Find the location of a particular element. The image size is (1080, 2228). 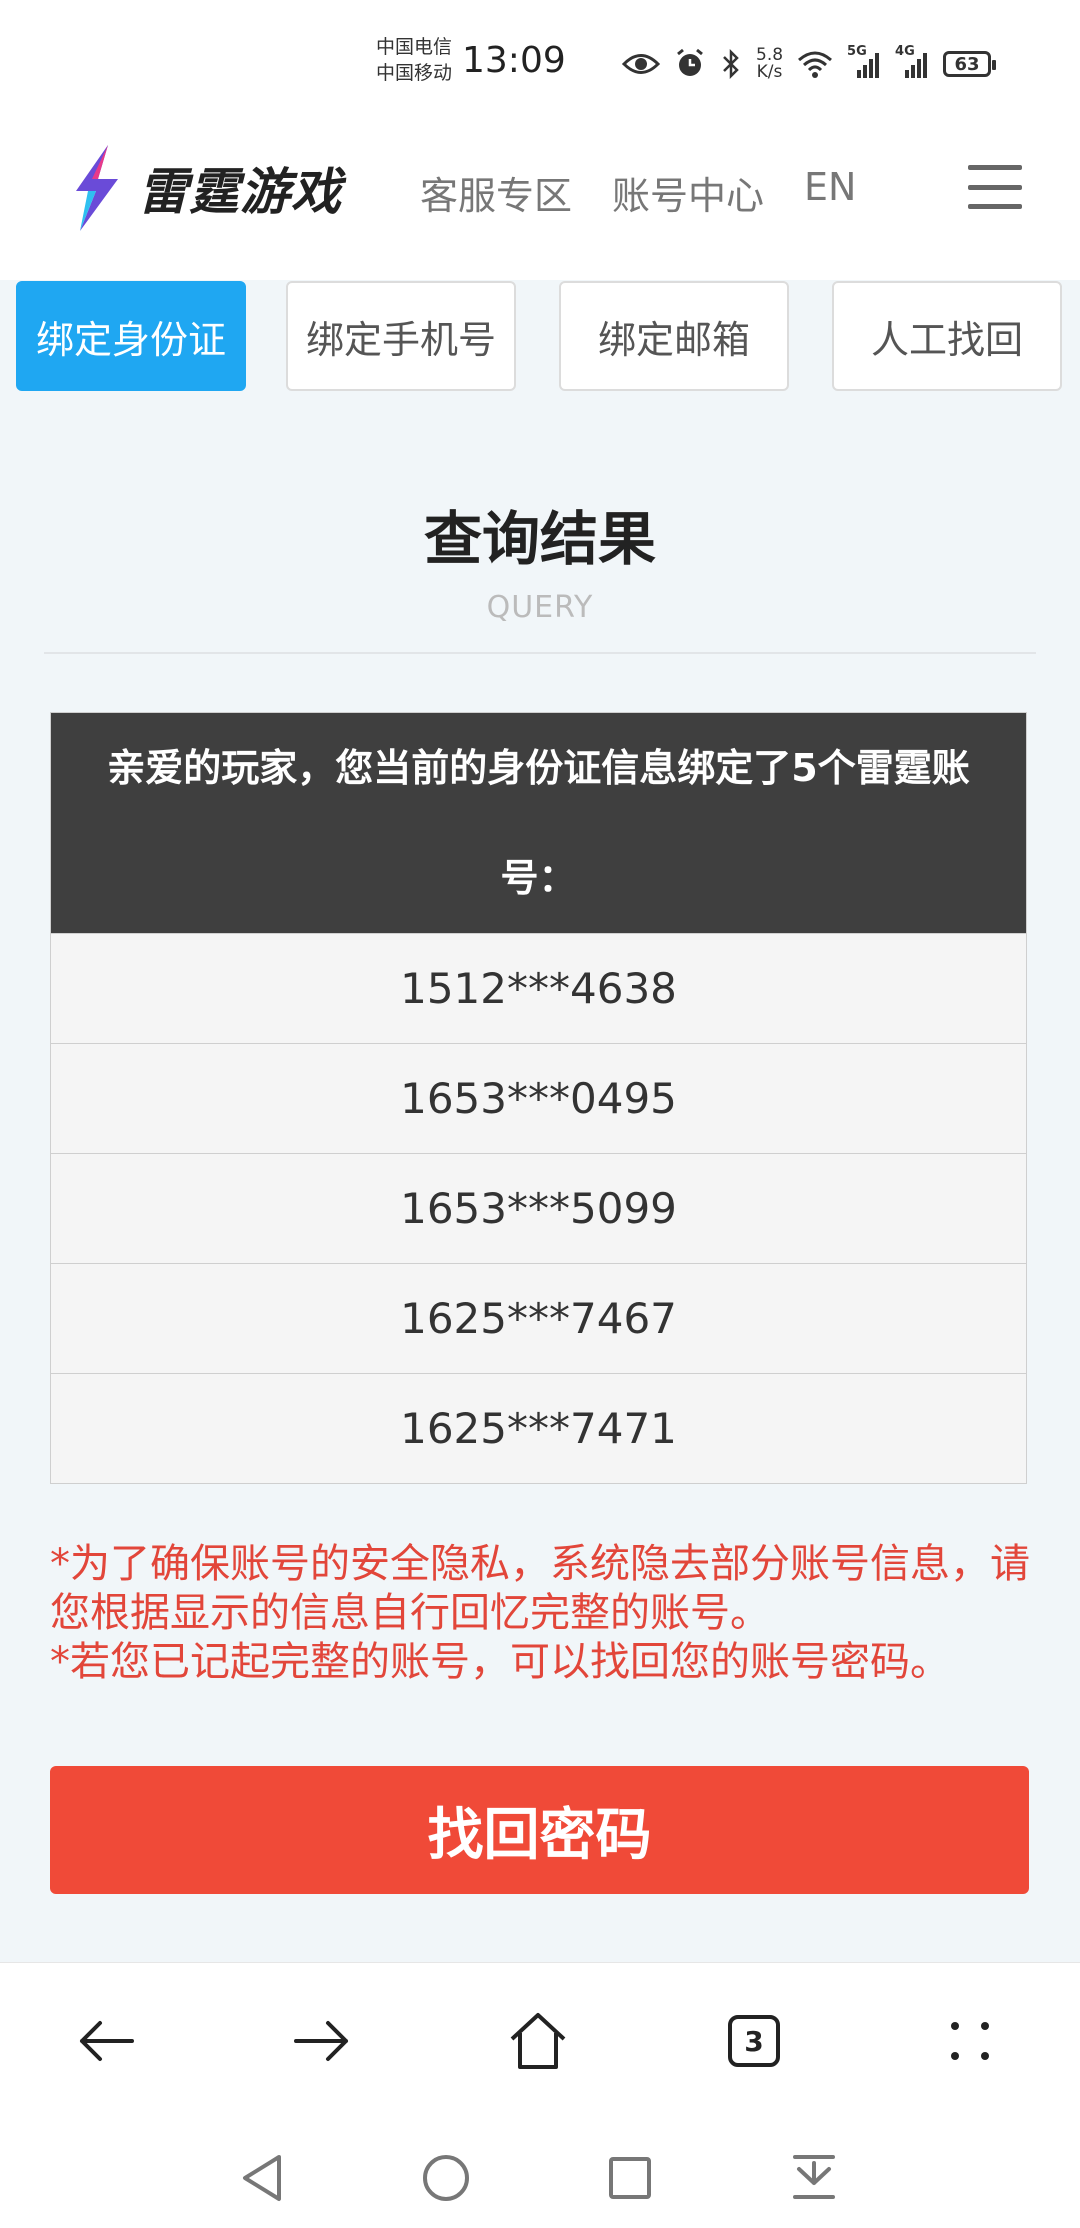

signal-icon: 5G is located at coordinates (864, 61).